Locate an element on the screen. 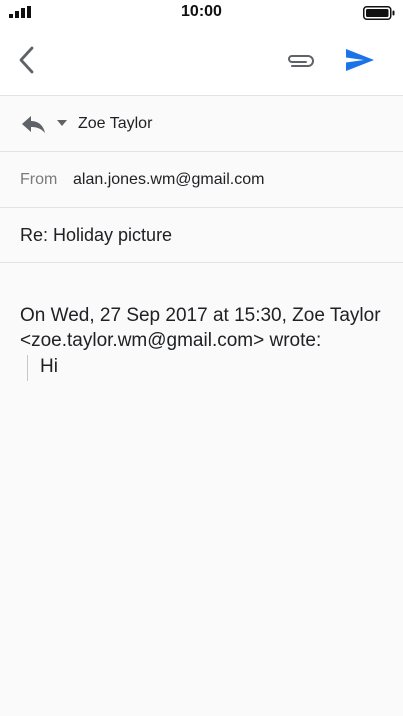 This screenshot has width=403, height=716. reply-recipient: Zoe Taylor is located at coordinates (115, 124).